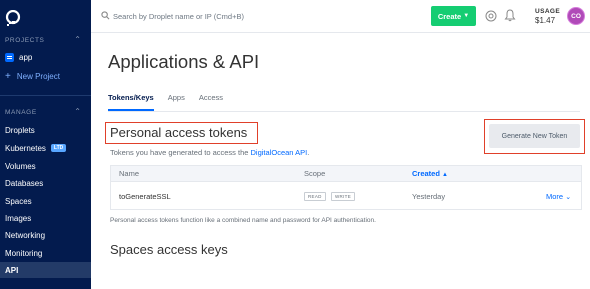  What do you see at coordinates (568, 197) in the screenshot?
I see `chevron-down-icon: ⌄` at bounding box center [568, 197].